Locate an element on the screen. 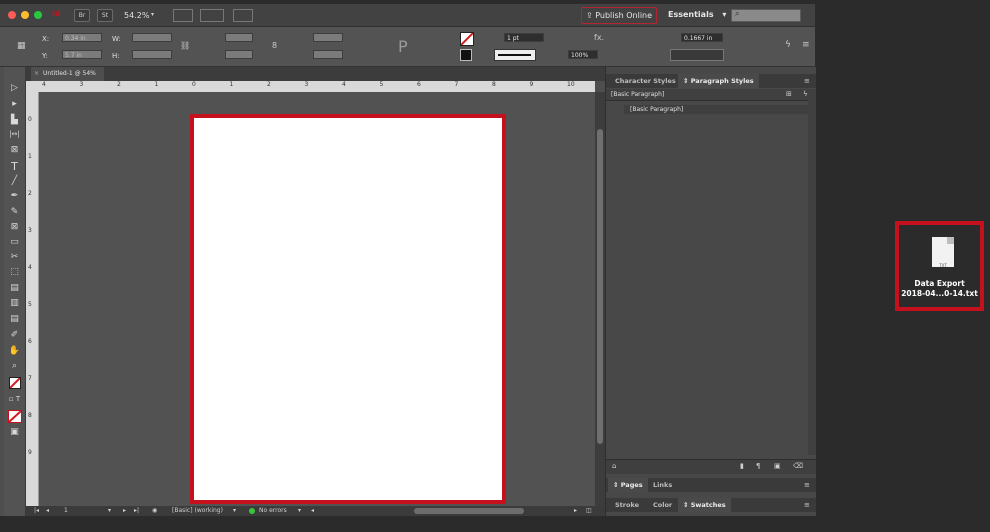  object-style-select is located at coordinates (697, 55).